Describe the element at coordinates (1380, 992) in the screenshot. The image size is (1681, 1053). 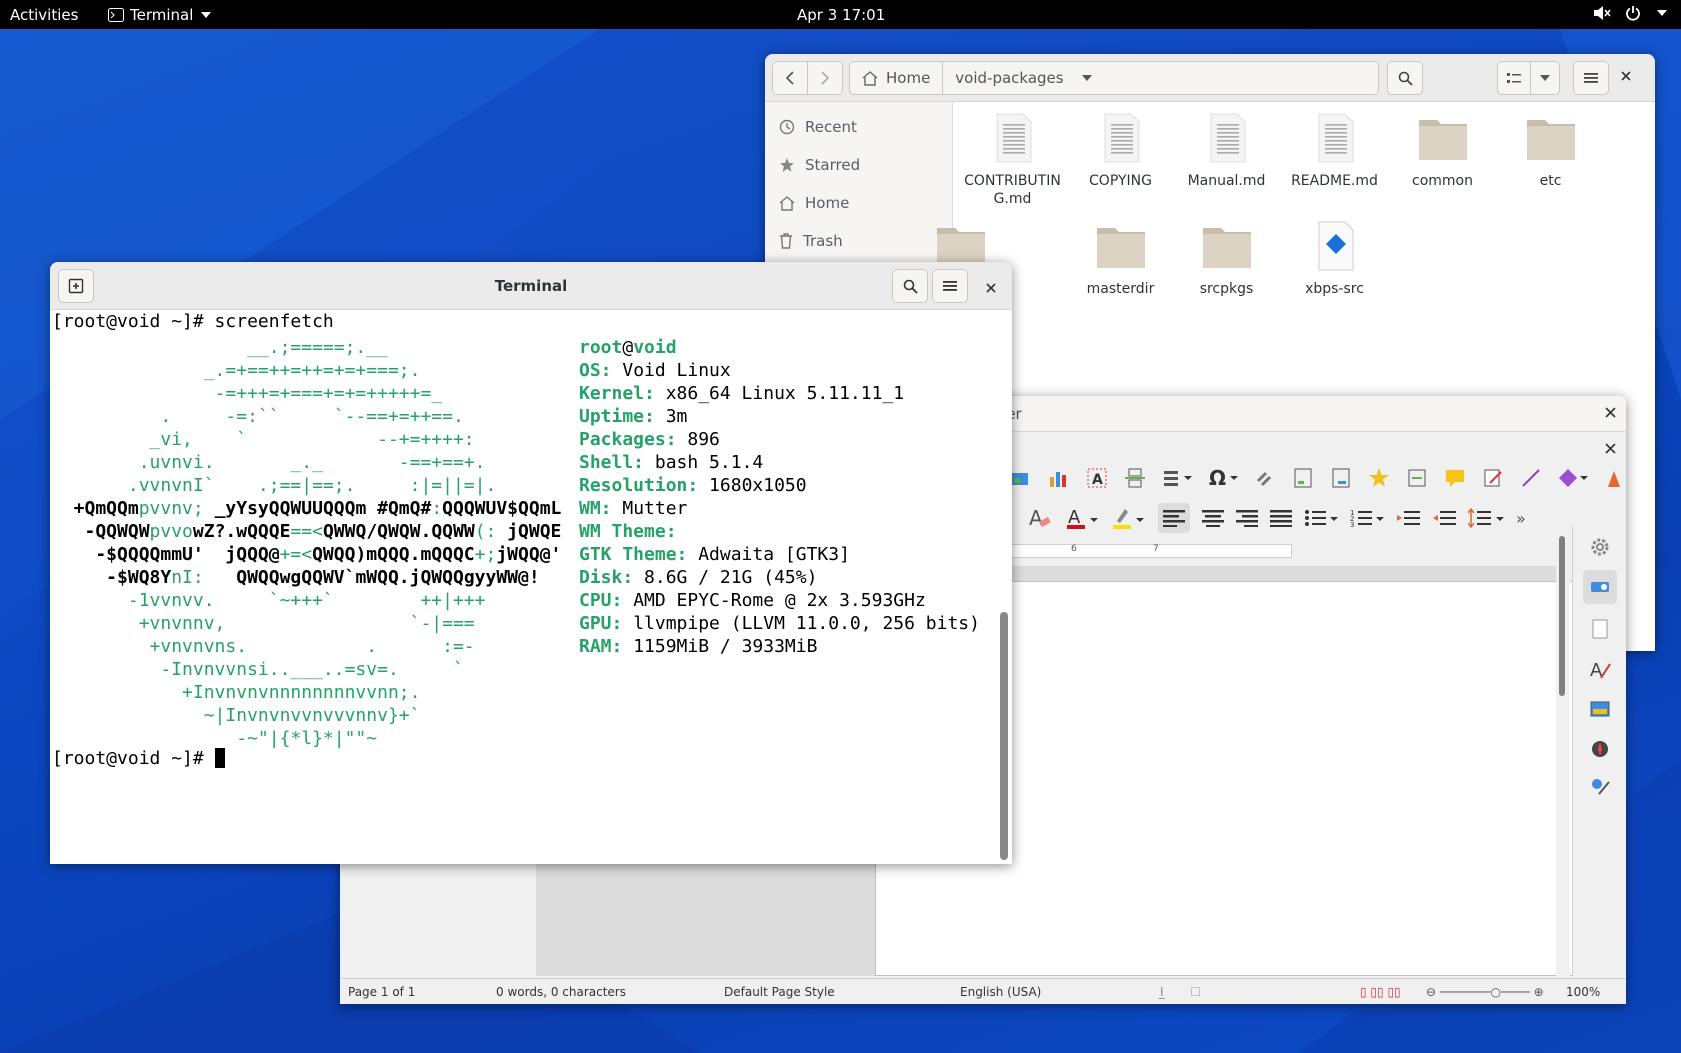
I see `view-layout-icons: ▯ ▯▯ ▯▯` at that location.